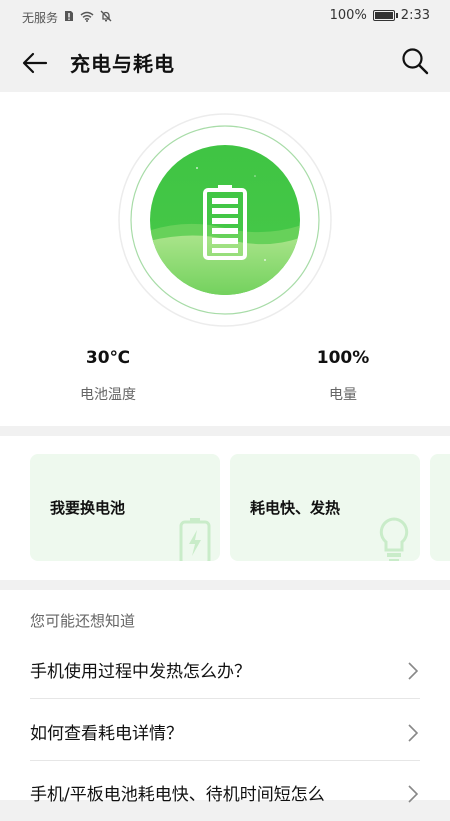  What do you see at coordinates (140, 672) in the screenshot?
I see `faq-question: 手机使用过程中发热怎么办？` at bounding box center [140, 672].